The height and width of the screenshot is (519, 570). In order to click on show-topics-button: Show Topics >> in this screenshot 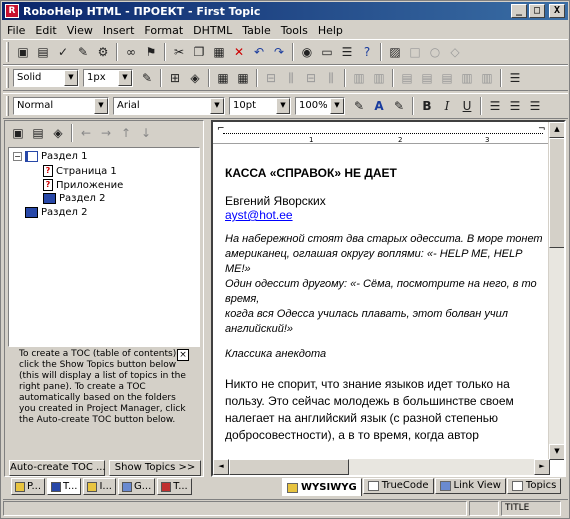, I will do `click(155, 468)`.